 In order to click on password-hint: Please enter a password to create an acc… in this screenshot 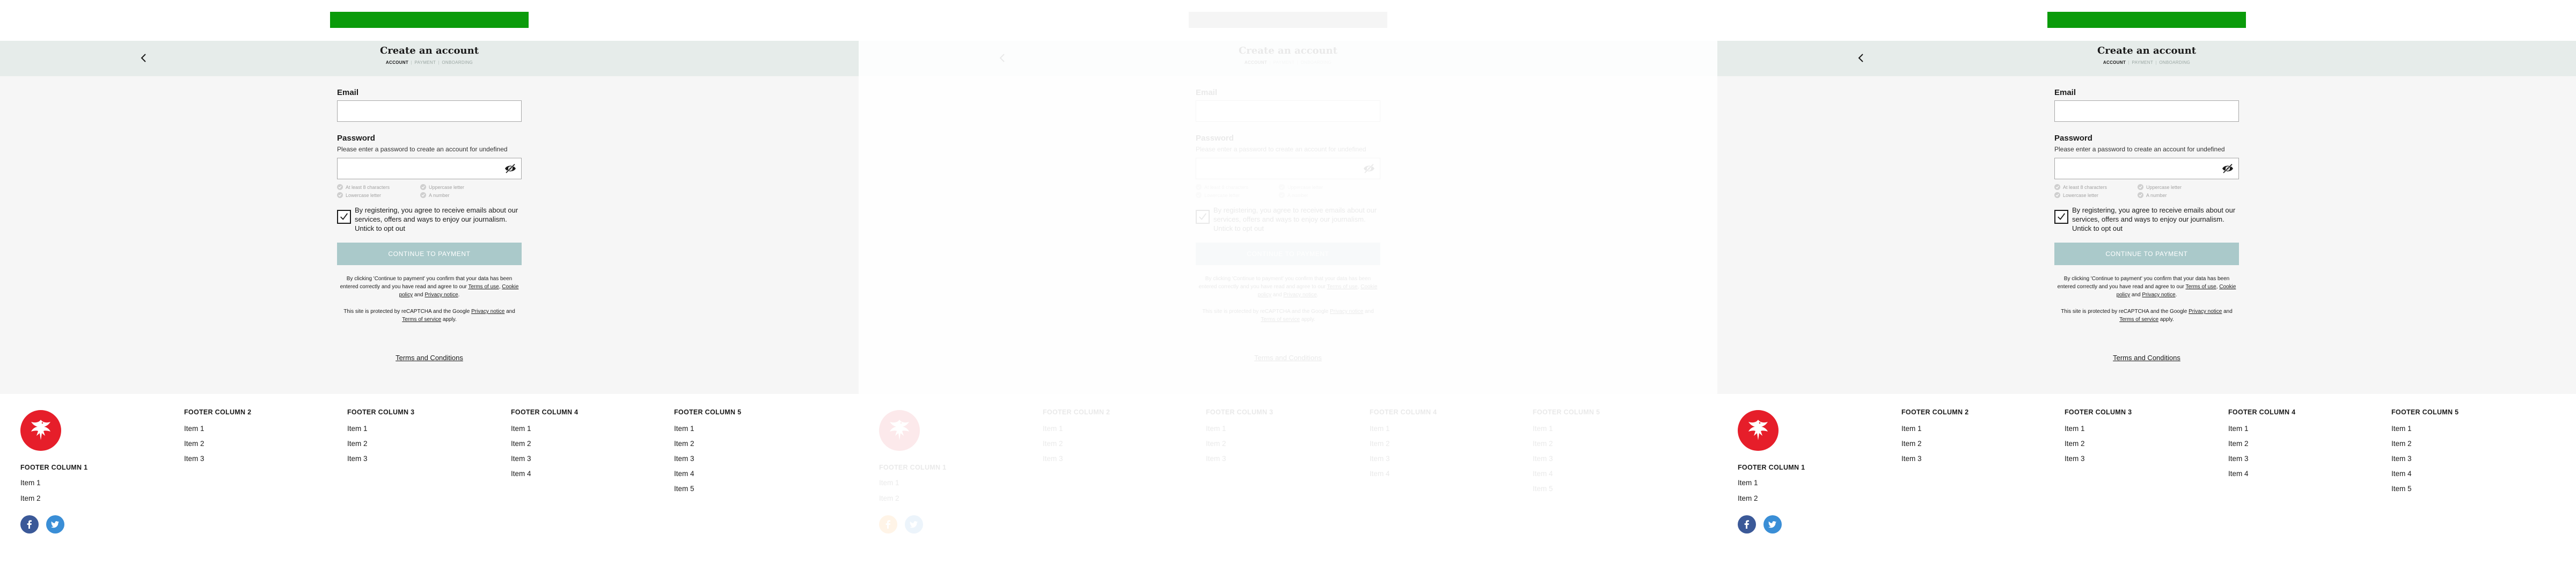, I will do `click(422, 149)`.